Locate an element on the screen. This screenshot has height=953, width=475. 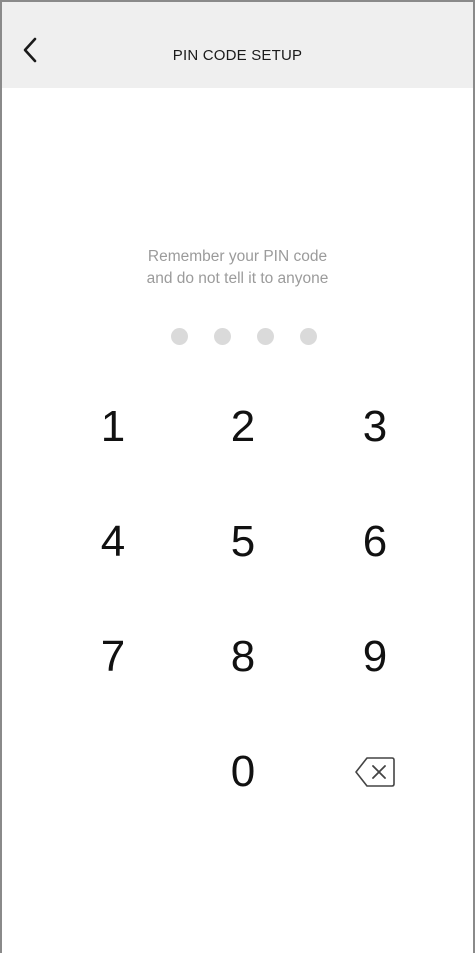
top-bar: PIN CODE SETUP is located at coordinates (237, 45).